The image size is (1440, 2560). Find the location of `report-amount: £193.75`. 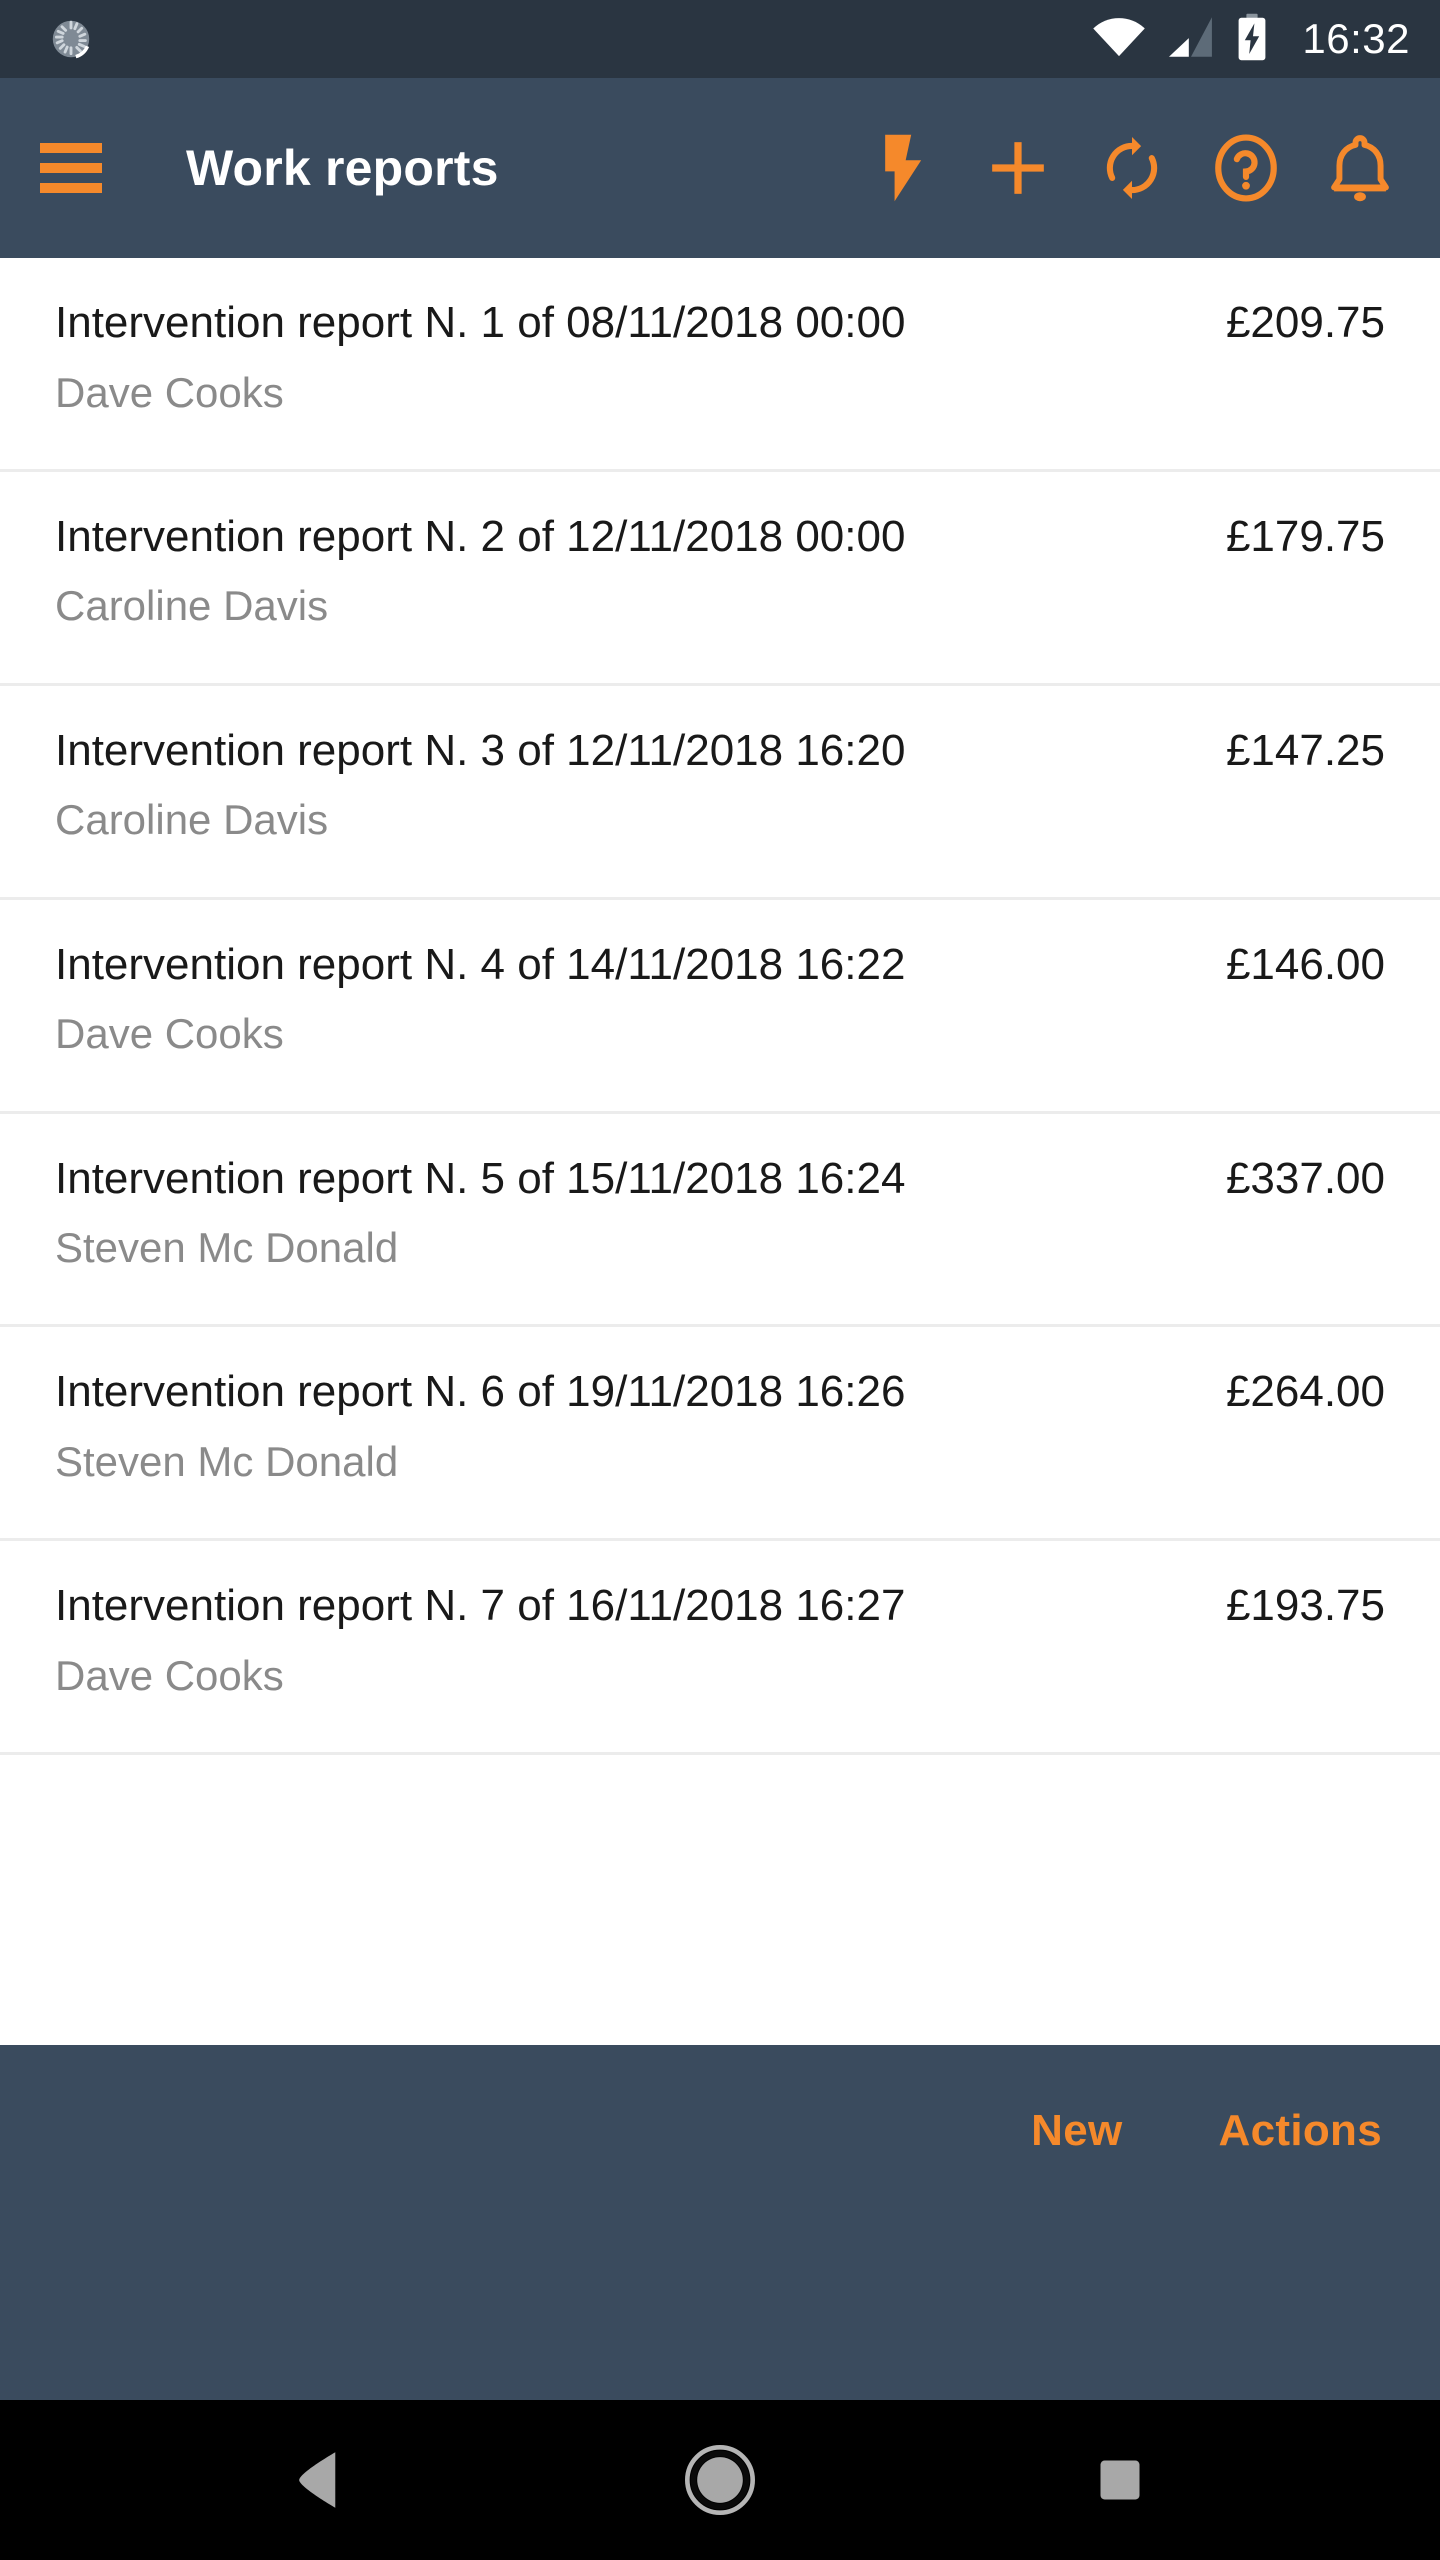

report-amount: £193.75 is located at coordinates (1305, 1606).